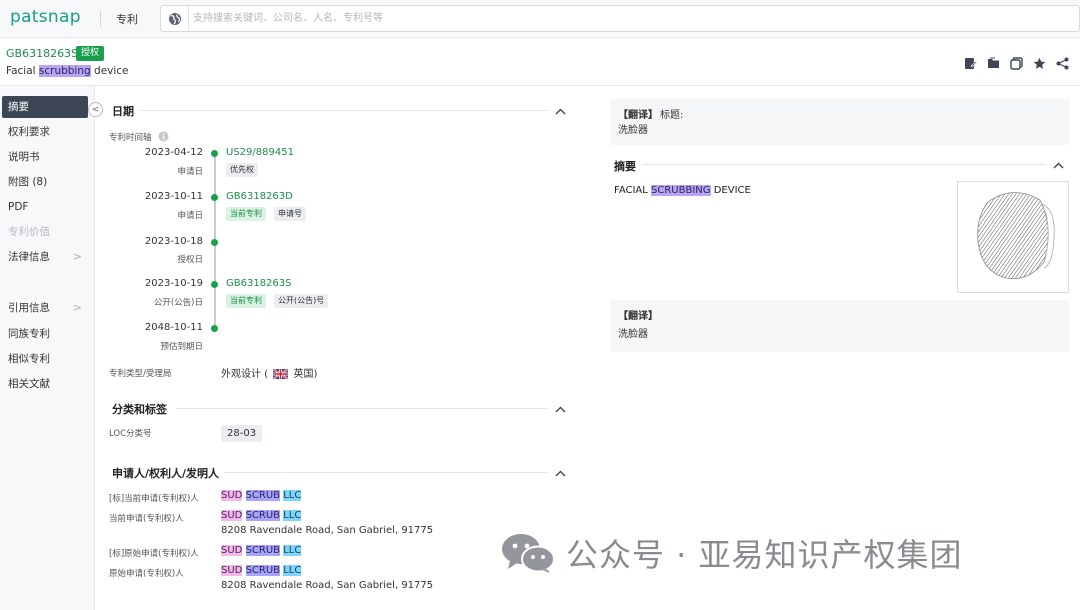  What do you see at coordinates (242, 433) in the screenshot?
I see `loc-value: 28-03` at bounding box center [242, 433].